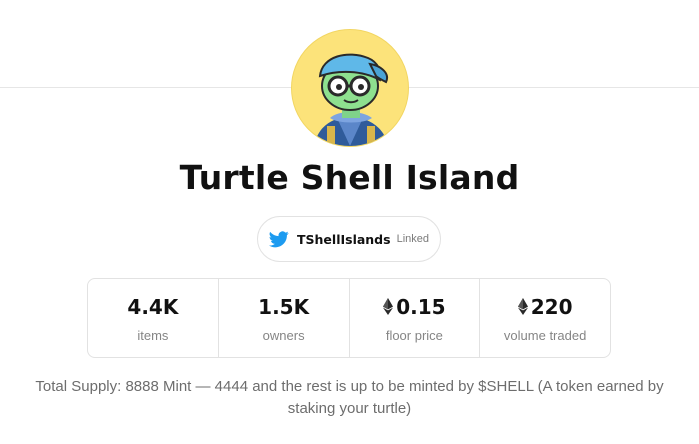 The image size is (699, 444). I want to click on turtle-avatar-icon, so click(351, 99).